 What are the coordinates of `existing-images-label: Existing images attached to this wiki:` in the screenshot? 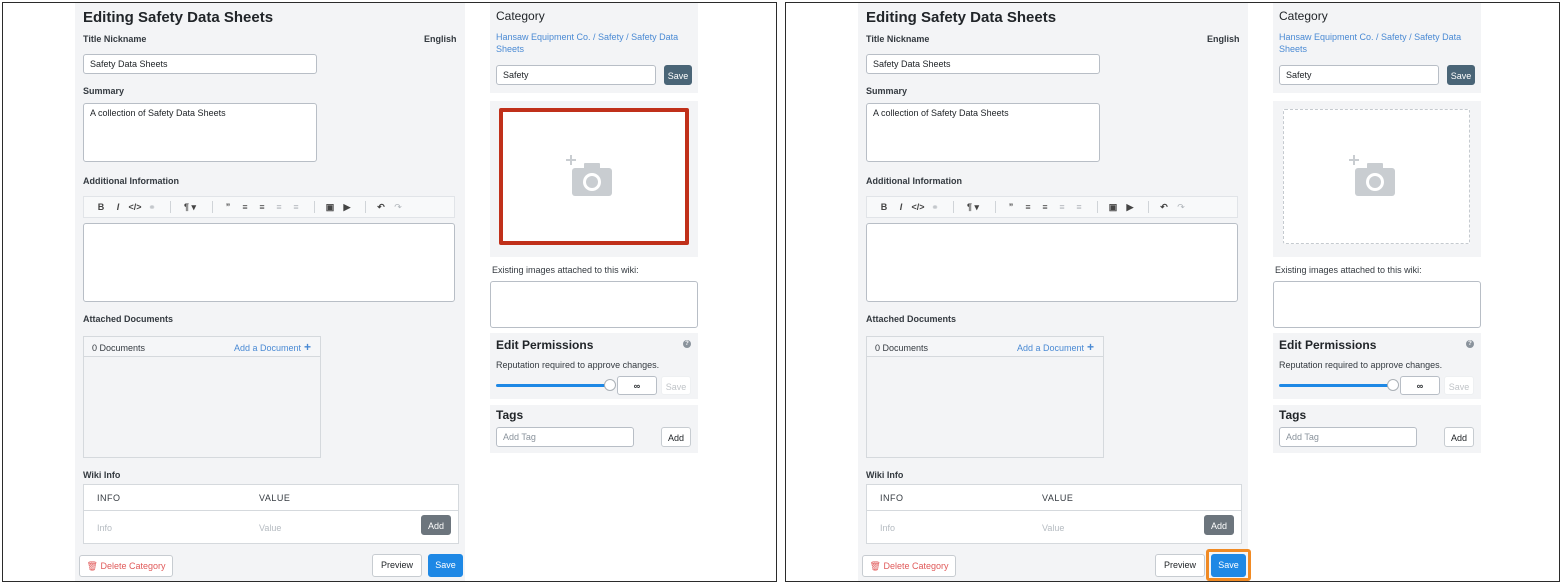 It's located at (565, 270).